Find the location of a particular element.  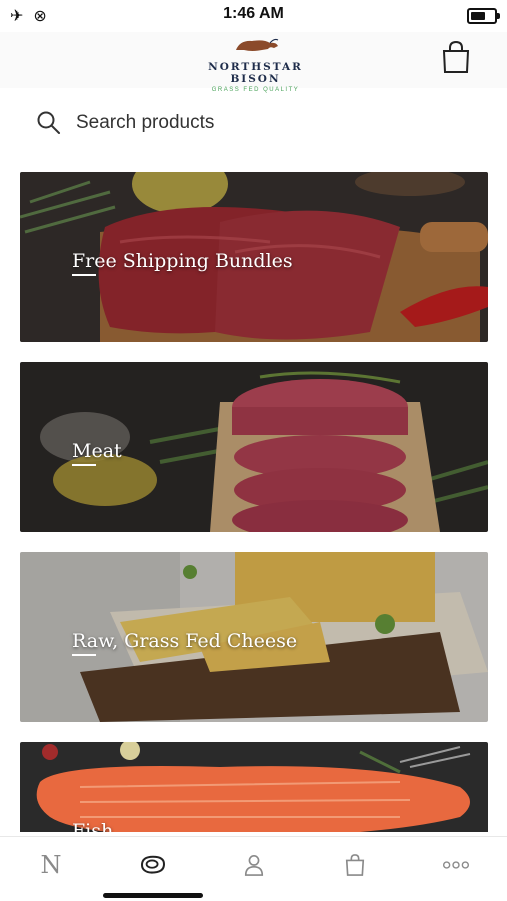

category-label: Meat is located at coordinates (97, 451).